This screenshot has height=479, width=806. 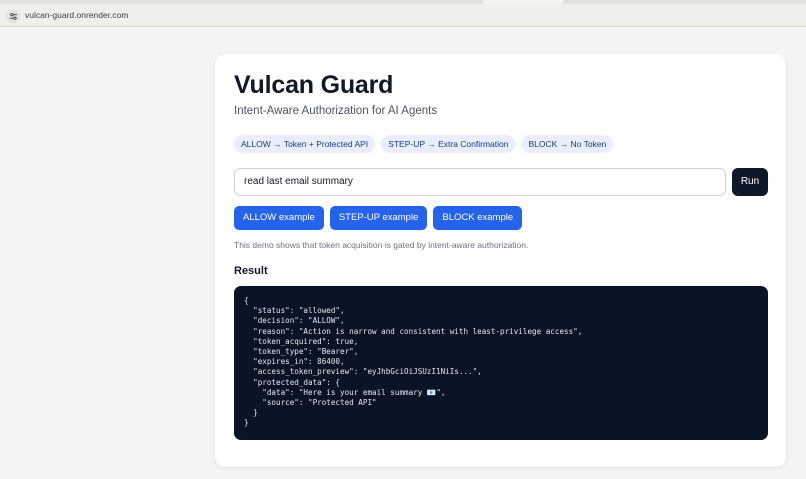 I want to click on page-subtitle: Intent-Aware Authorization for AI Agents, so click(x=336, y=111).